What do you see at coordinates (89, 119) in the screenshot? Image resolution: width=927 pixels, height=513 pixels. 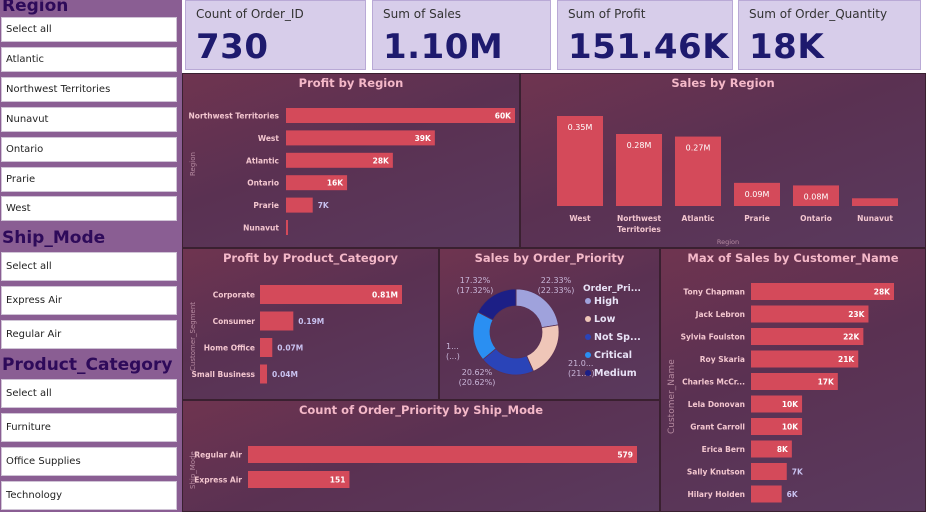 I see `slicer-item-nunavut: Nunavut` at bounding box center [89, 119].